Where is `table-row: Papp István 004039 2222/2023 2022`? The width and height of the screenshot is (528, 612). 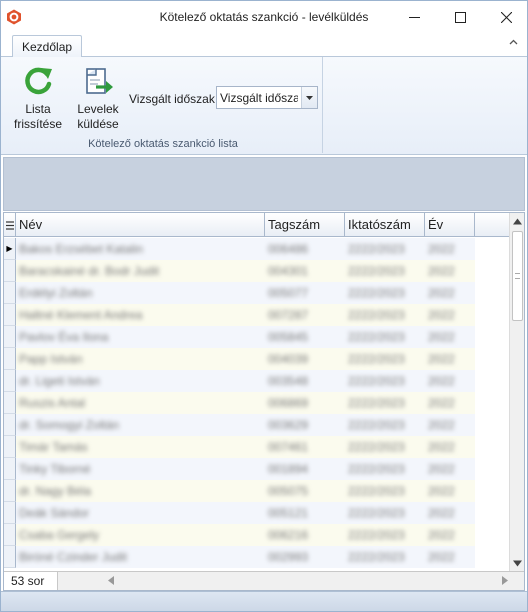
table-row: Papp István 004039 2222/2023 2022 is located at coordinates (257, 359).